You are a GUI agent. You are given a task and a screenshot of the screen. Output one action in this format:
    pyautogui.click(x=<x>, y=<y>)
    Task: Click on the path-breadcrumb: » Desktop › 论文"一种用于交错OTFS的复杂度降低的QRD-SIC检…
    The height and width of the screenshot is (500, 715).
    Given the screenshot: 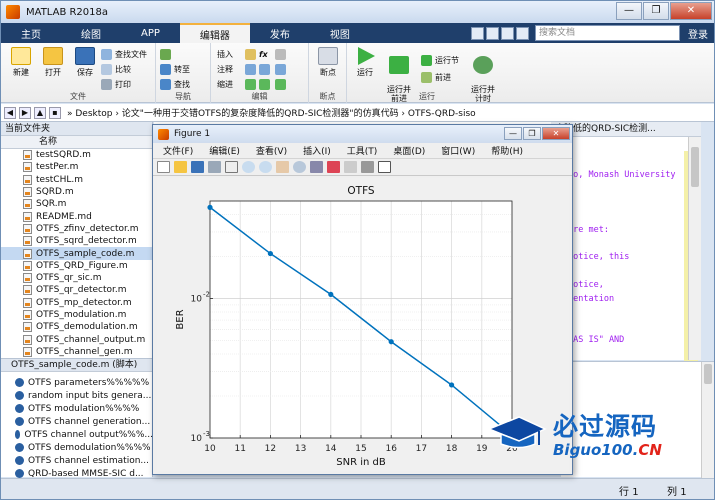 What is the action you would take?
    pyautogui.click(x=367, y=112)
    